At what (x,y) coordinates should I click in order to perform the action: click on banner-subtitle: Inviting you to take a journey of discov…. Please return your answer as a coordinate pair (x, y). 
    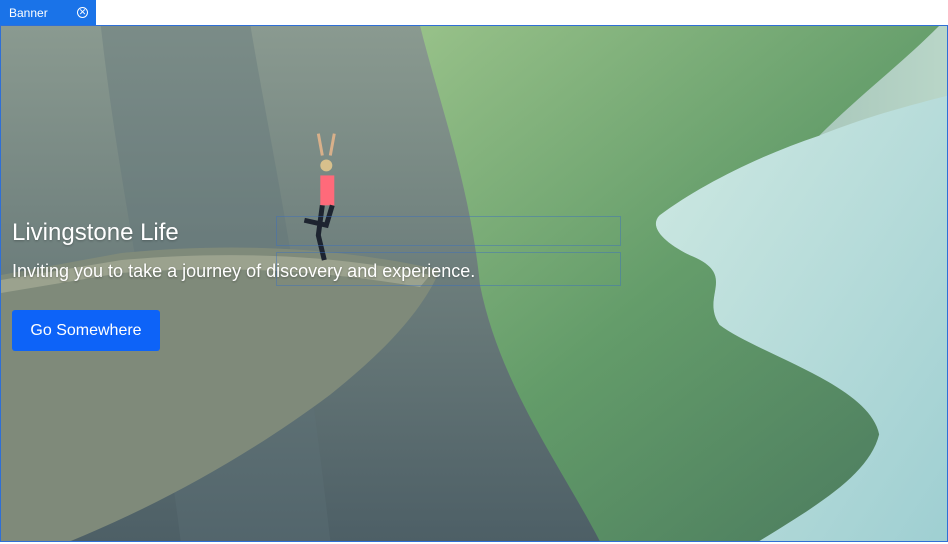
    Looking at the image, I should click on (244, 271).